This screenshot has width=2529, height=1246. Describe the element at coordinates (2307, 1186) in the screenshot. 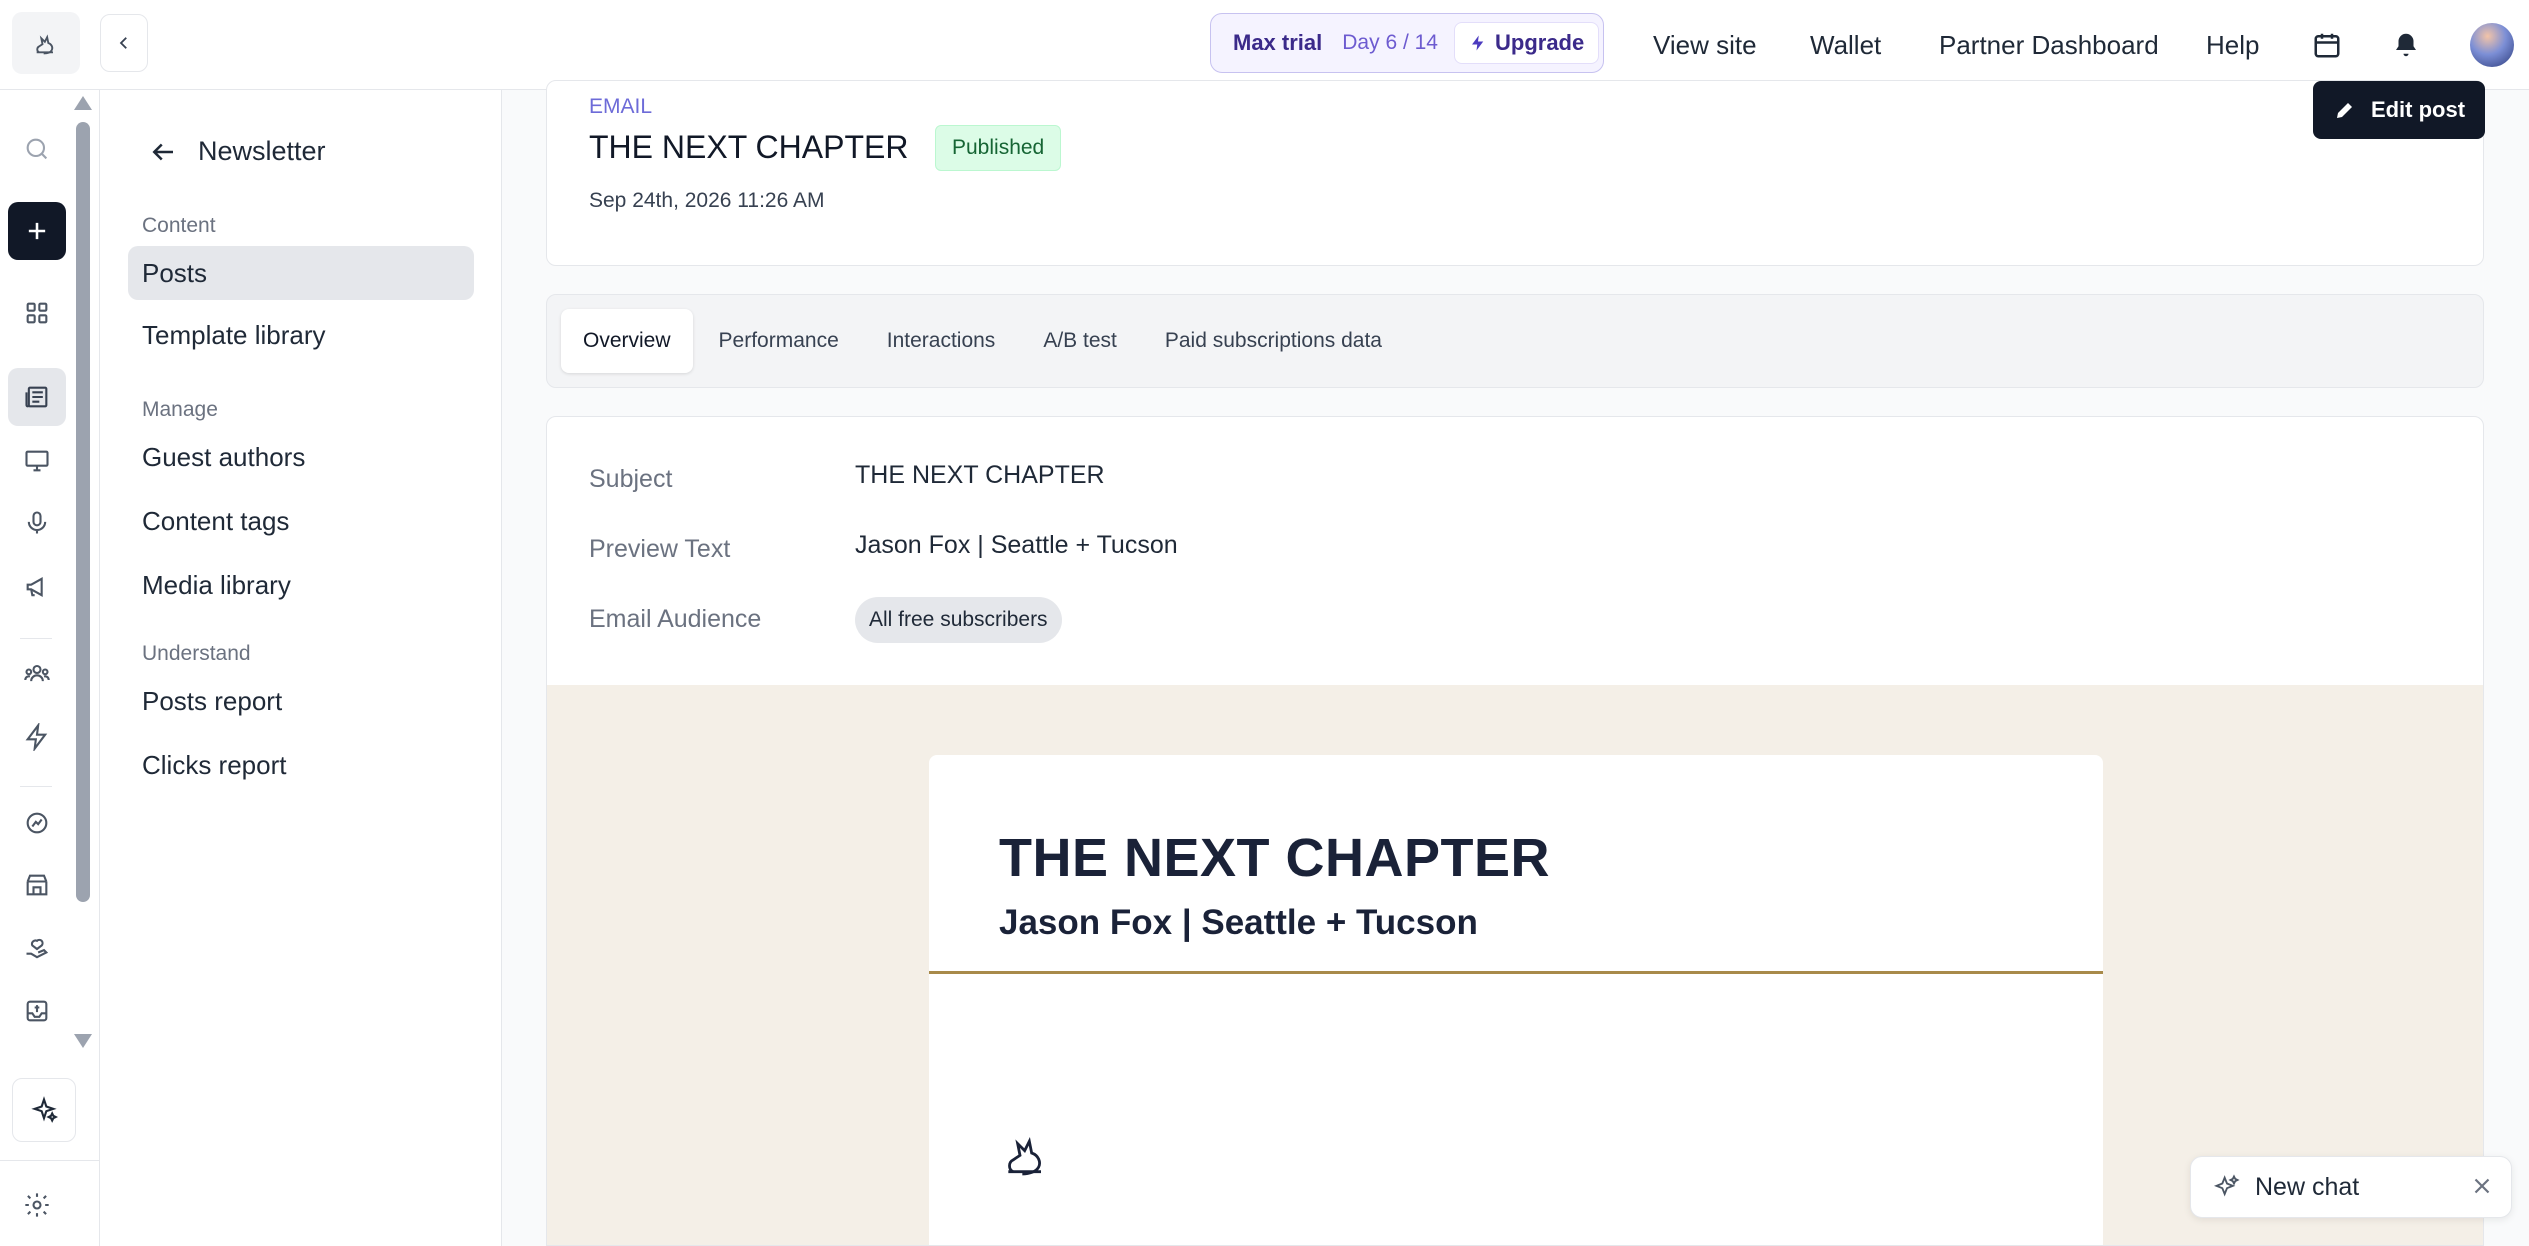

I see `new-chat-label: New chat` at that location.